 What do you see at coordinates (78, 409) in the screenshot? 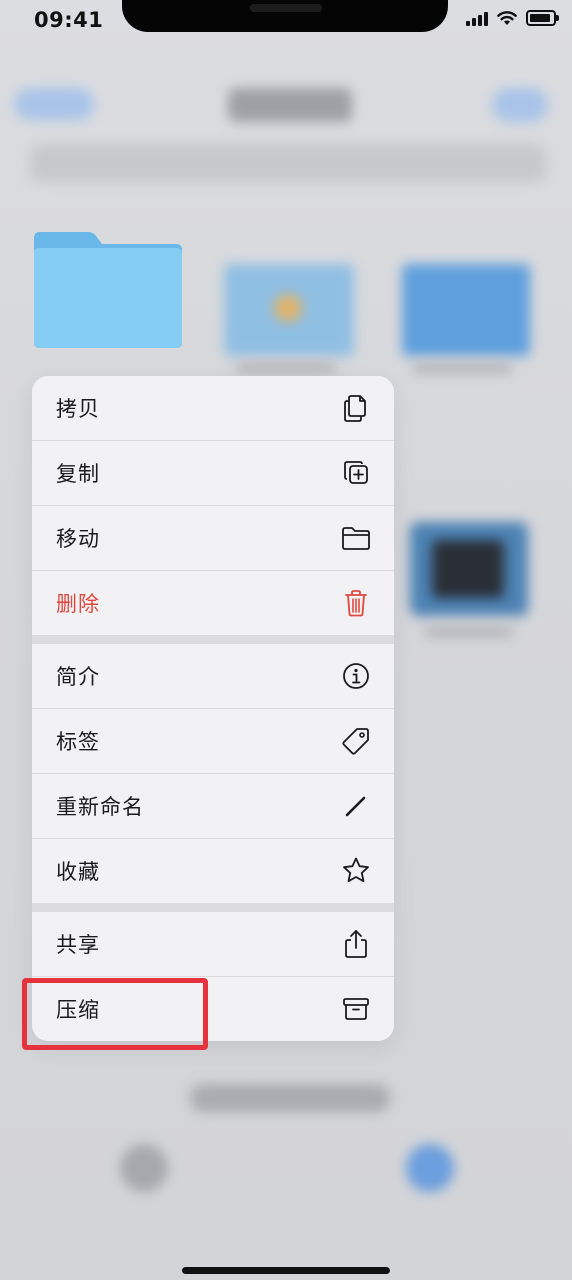
I see `menu-item-label: 拷贝` at bounding box center [78, 409].